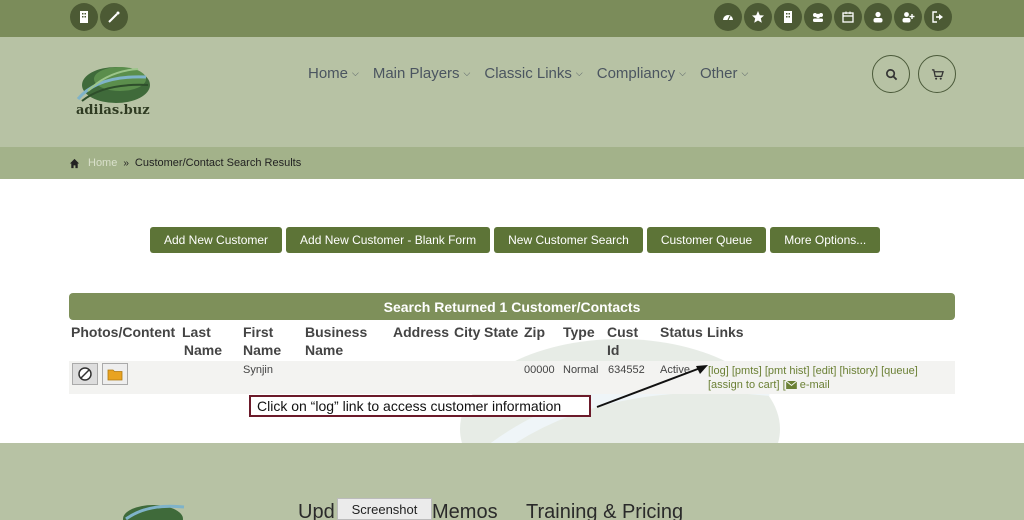 This screenshot has width=1024, height=520. What do you see at coordinates (539, 370) in the screenshot?
I see `cell-zip: 00000` at bounding box center [539, 370].